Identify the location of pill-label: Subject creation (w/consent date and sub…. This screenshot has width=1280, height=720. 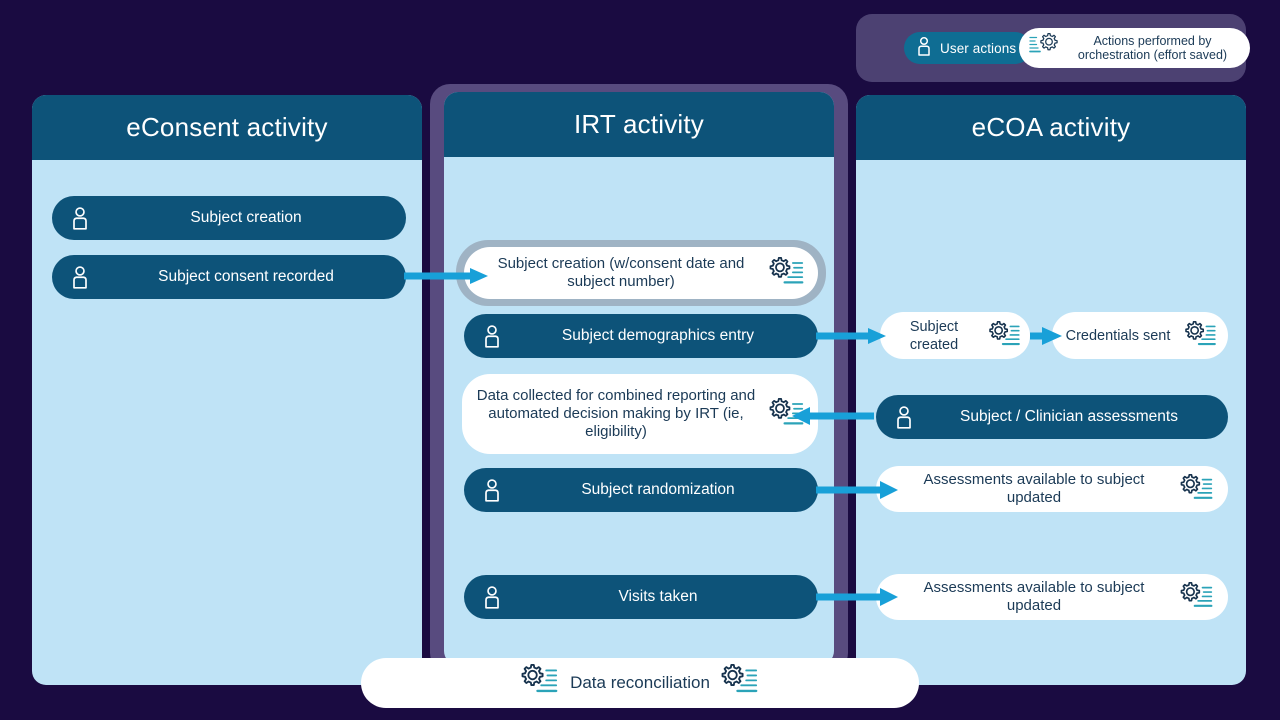
(621, 272).